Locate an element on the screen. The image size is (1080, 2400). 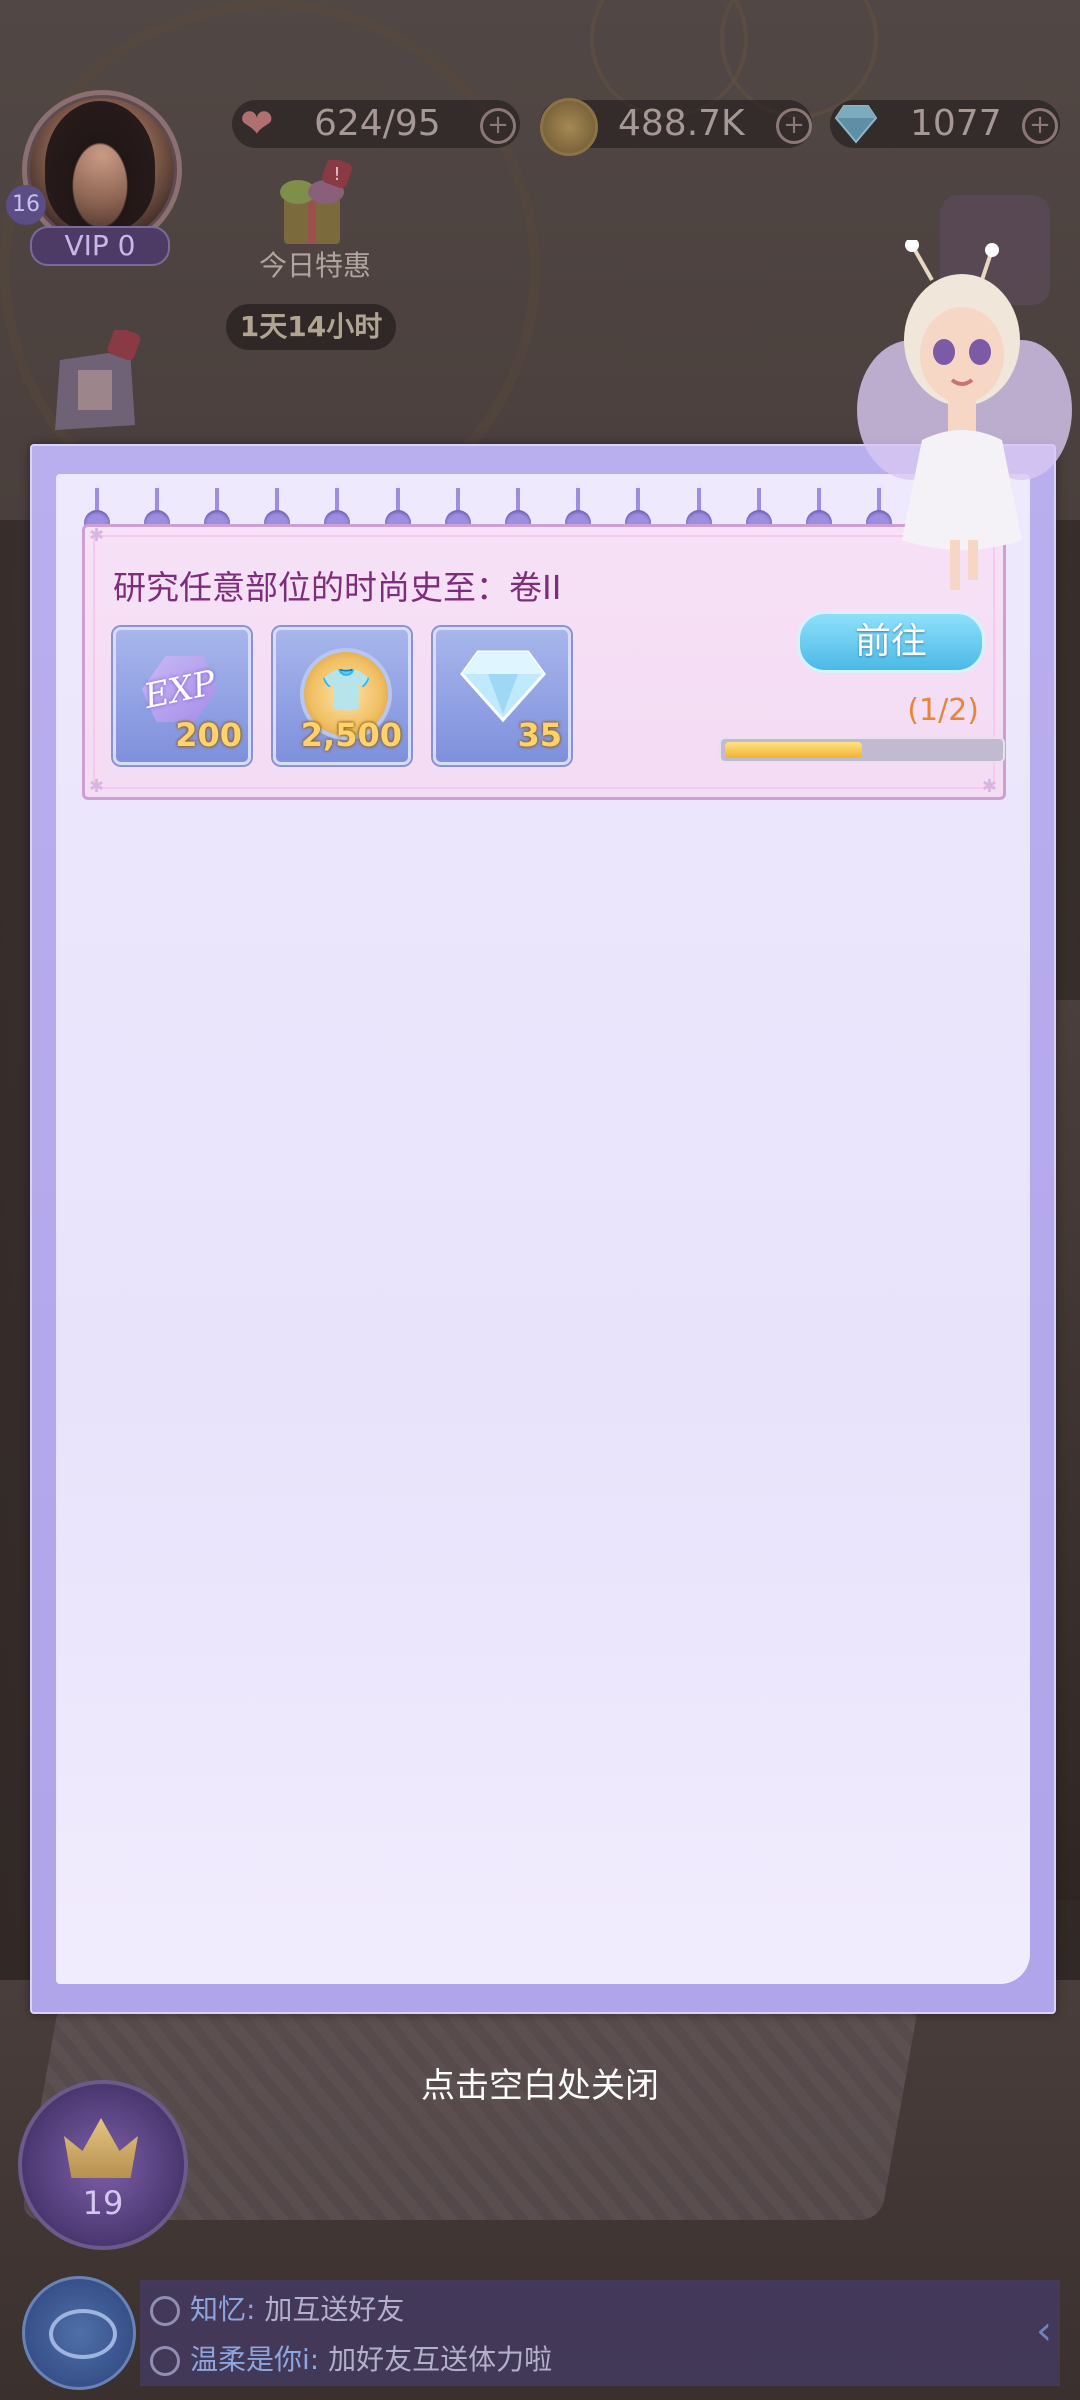
gift-icon: ! is located at coordinates (312, 205).